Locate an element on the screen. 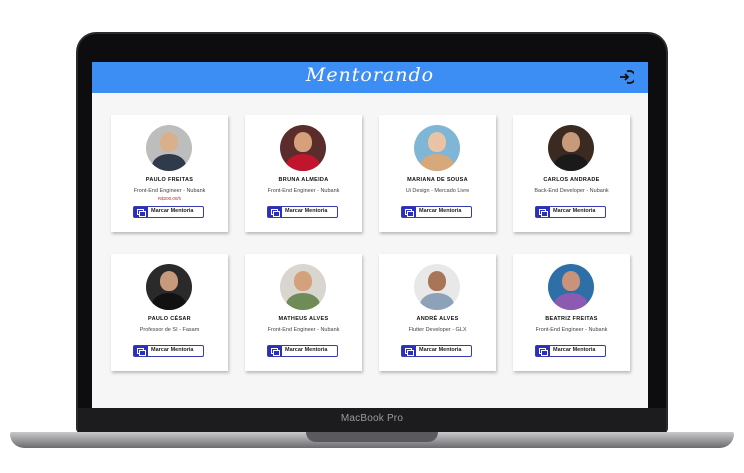  mentor-name: CARLOS ANDRADE is located at coordinates (571, 180).